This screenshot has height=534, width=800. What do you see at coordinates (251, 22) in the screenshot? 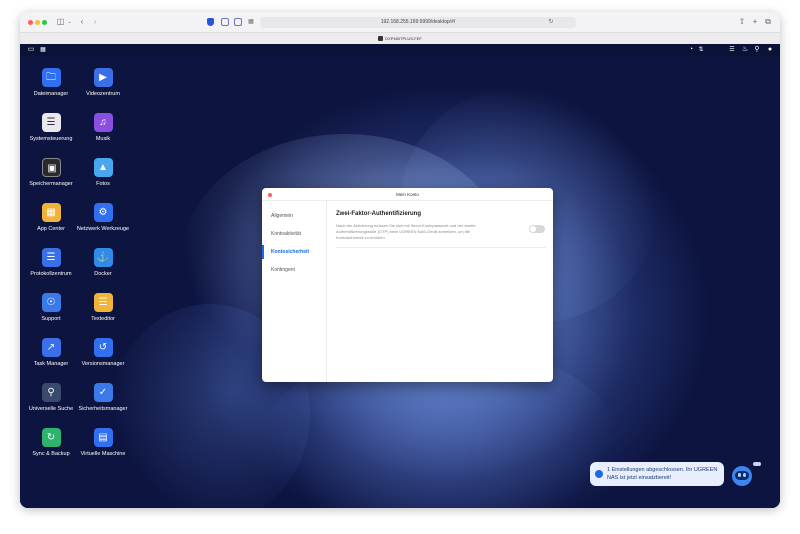
I see `page-settings-icon: ▦` at bounding box center [251, 22].